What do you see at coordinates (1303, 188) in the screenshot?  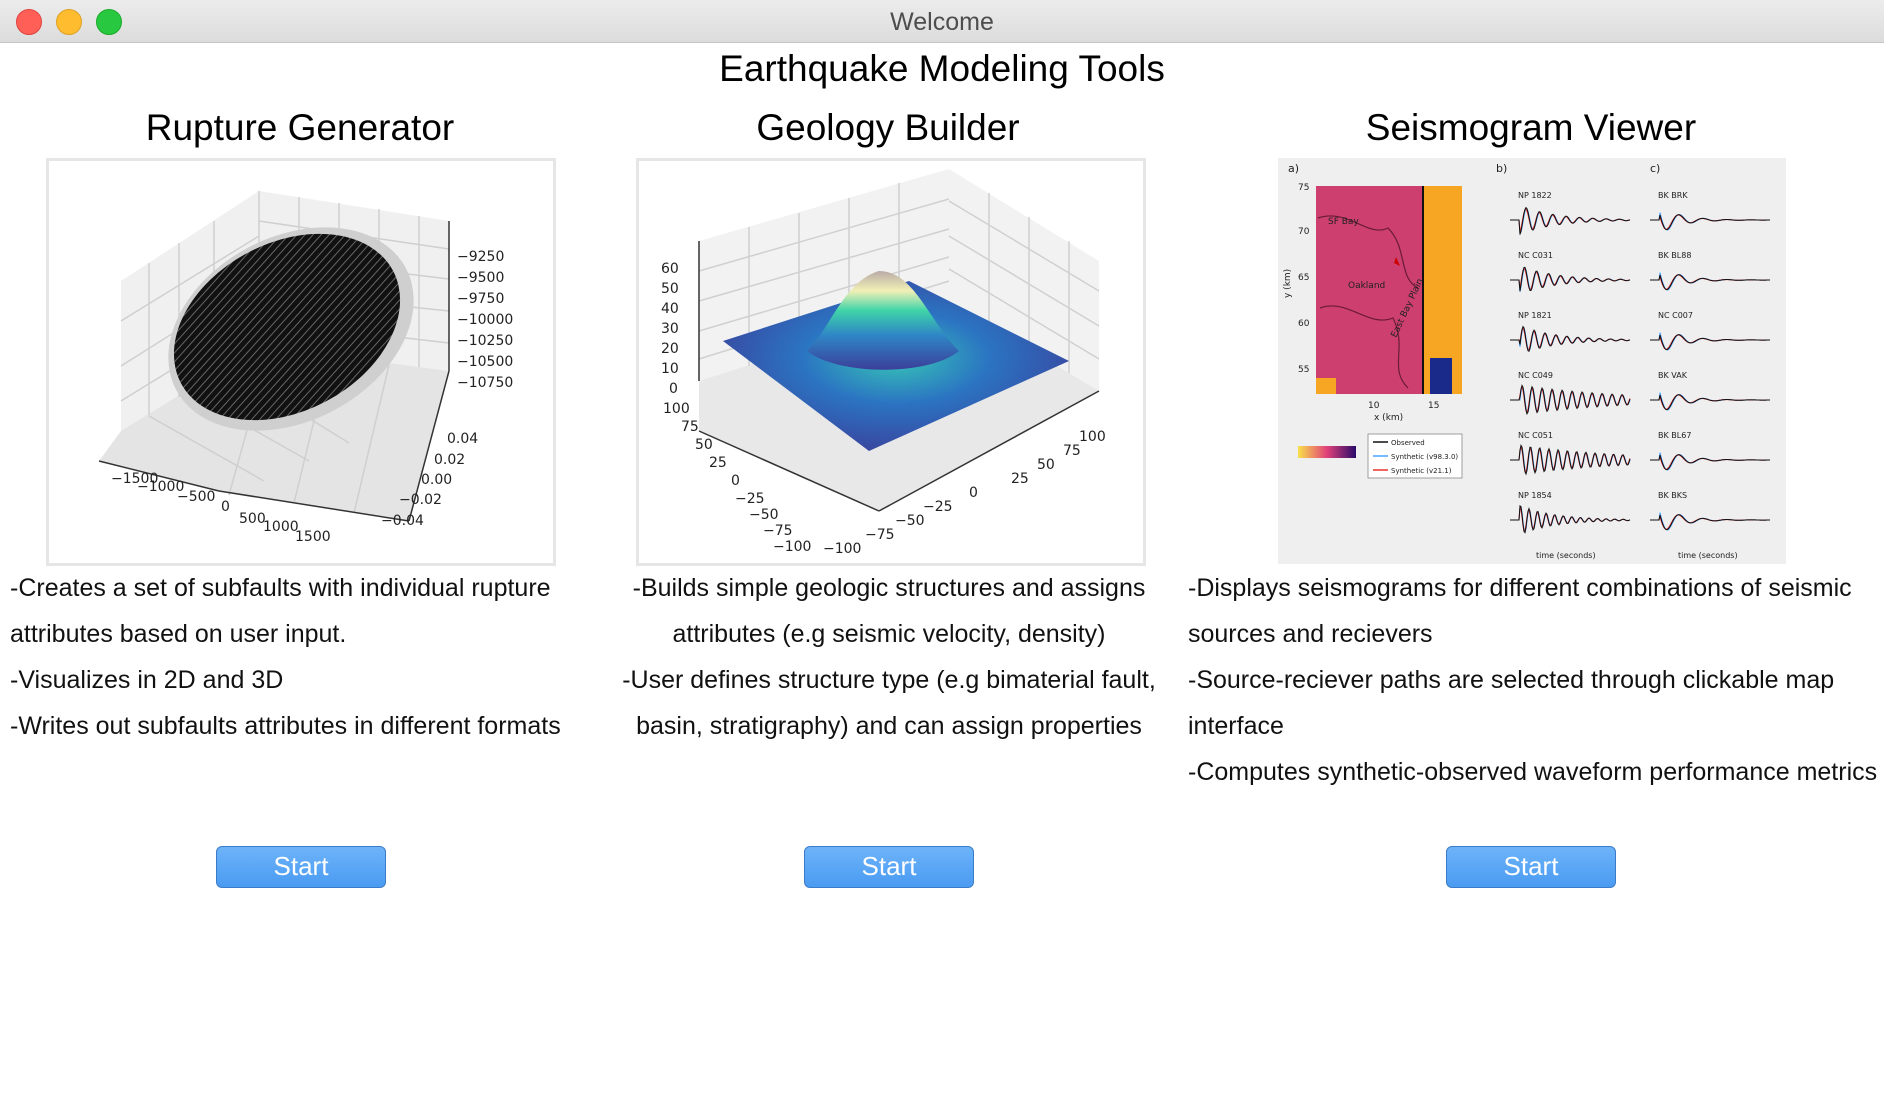 I see `map-y-tick: 75` at bounding box center [1303, 188].